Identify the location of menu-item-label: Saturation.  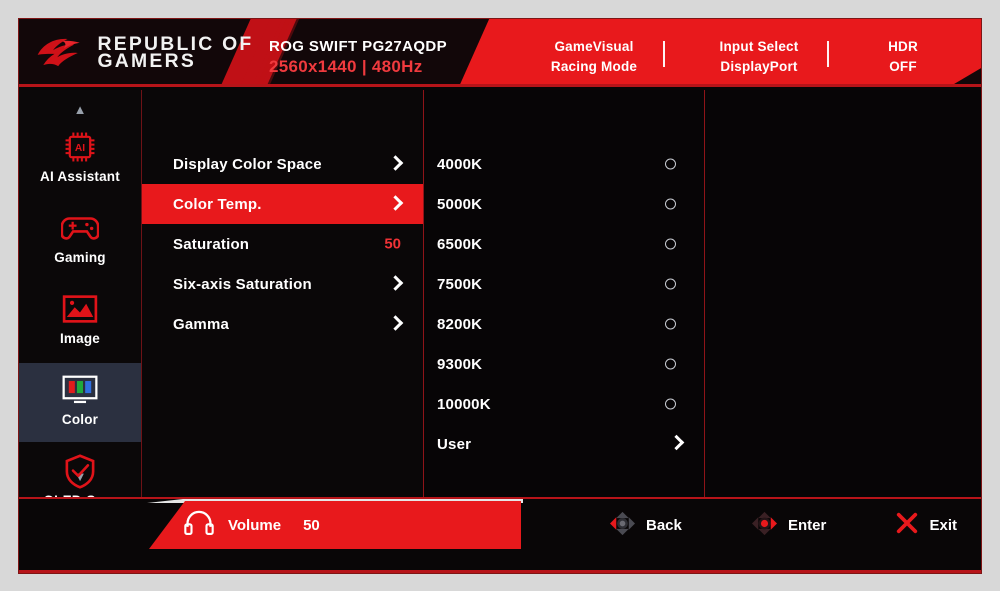
(211, 244).